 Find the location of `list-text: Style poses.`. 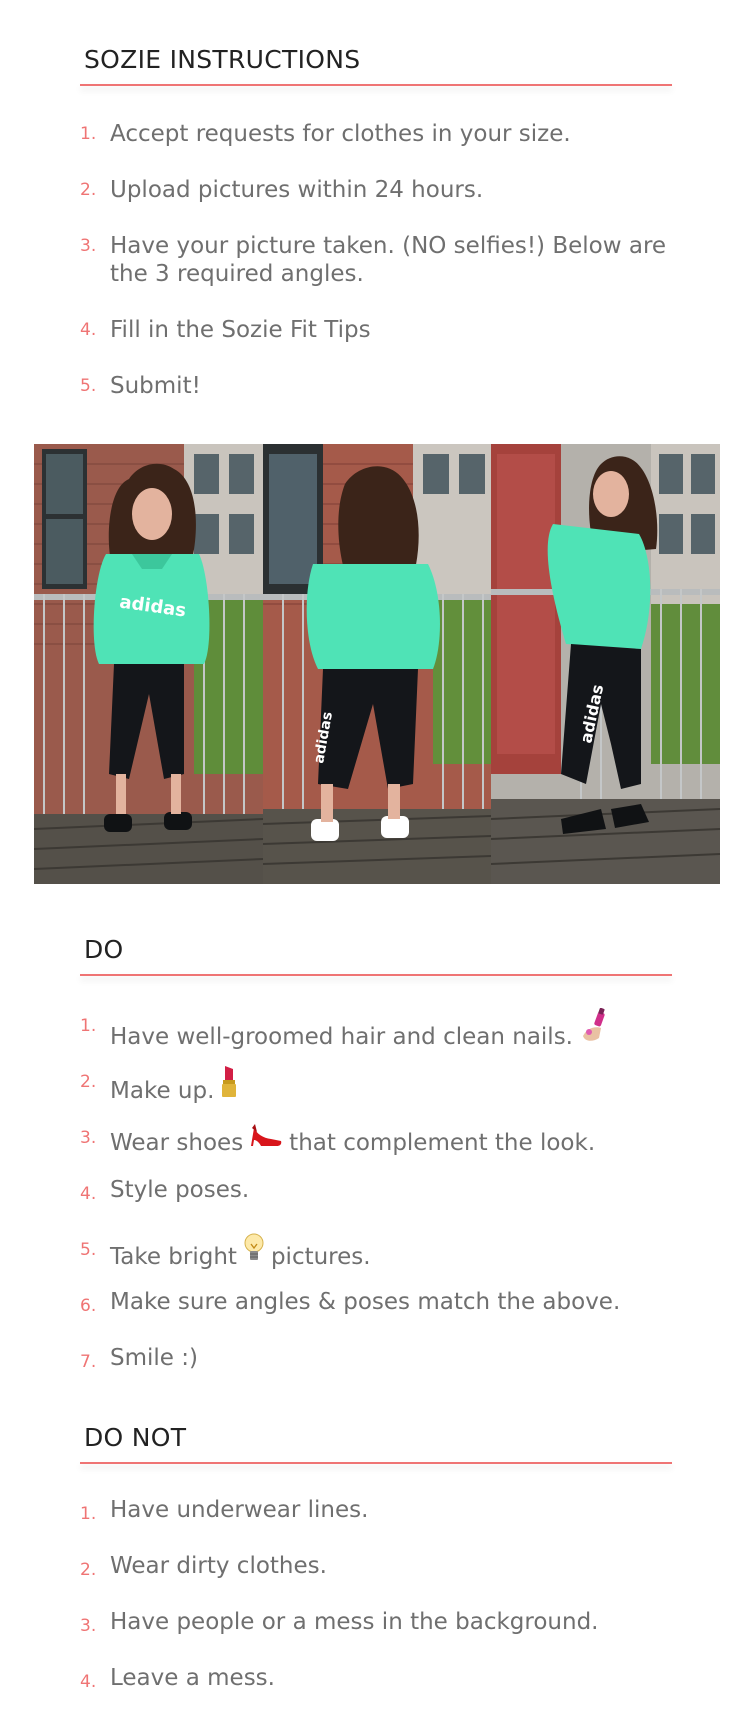

list-text: Style poses. is located at coordinates (180, 1190).